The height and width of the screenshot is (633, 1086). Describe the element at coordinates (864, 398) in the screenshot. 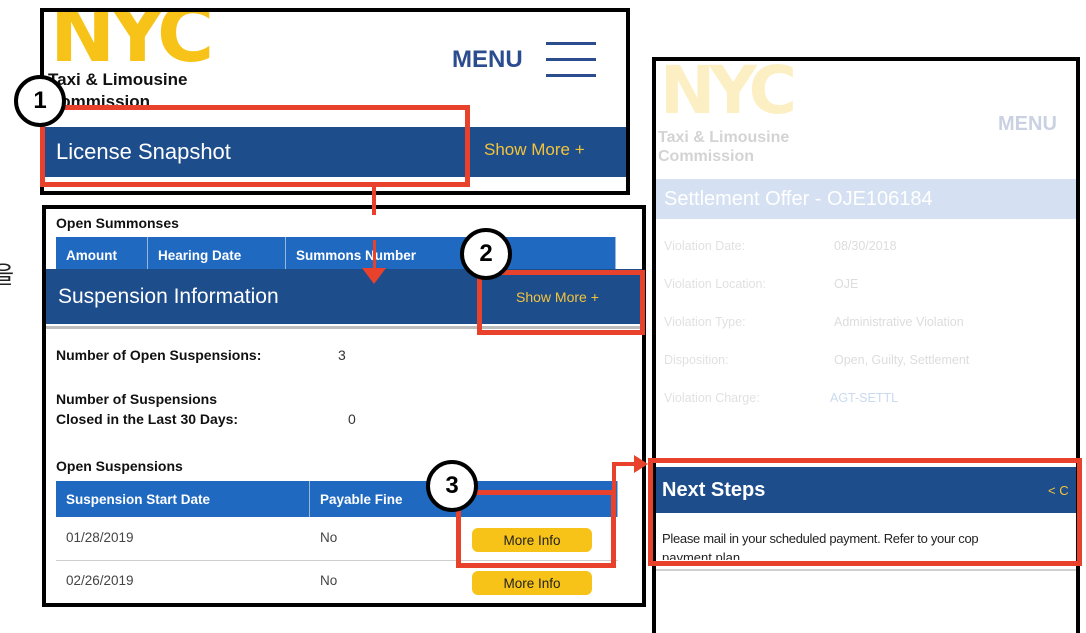

I see `detail-value: AGT-SETTL` at that location.